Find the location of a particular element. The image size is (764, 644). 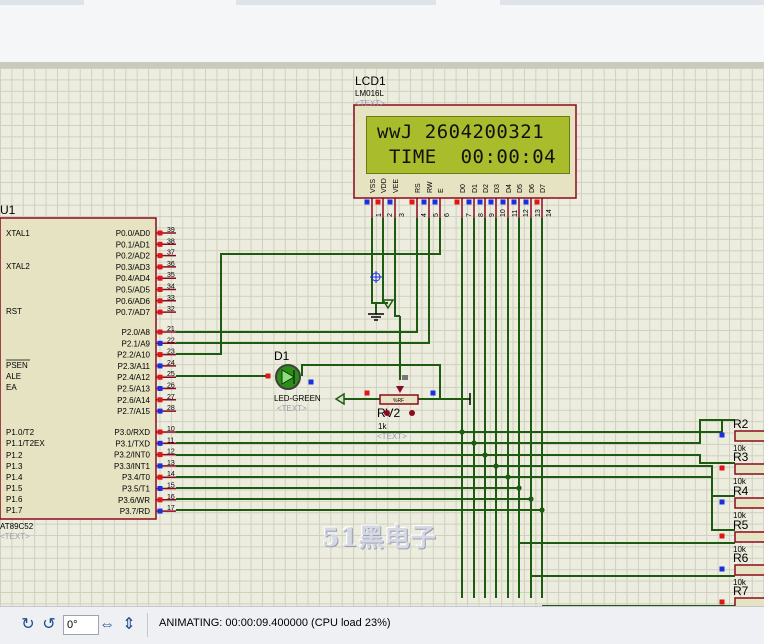

mcu-right-pin-label: P3.5/T1 is located at coordinates (136, 489).